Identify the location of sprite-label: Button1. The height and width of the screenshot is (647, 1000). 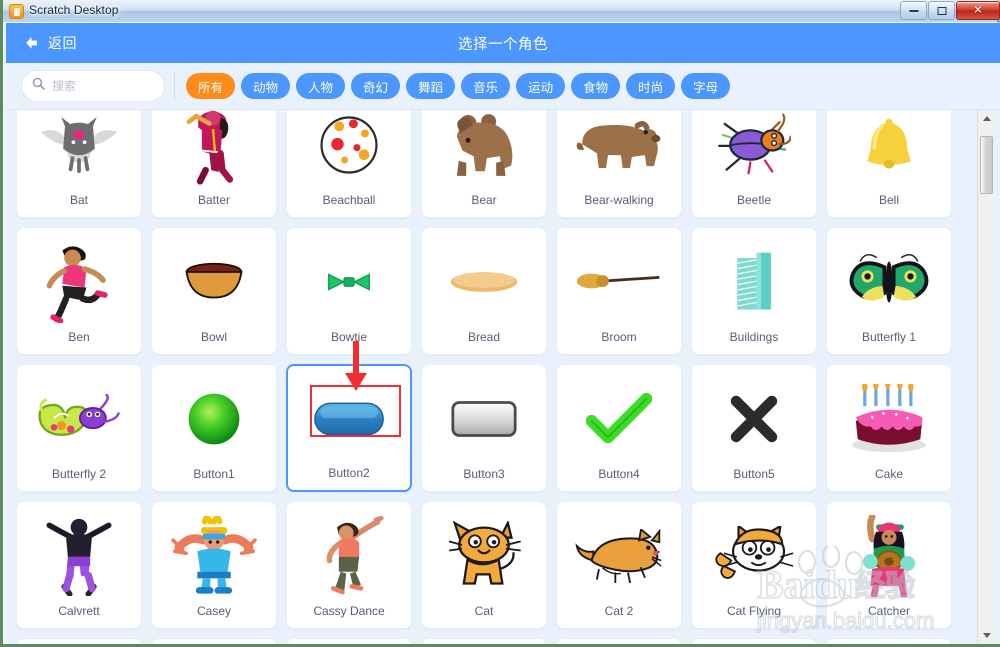
(214, 474).